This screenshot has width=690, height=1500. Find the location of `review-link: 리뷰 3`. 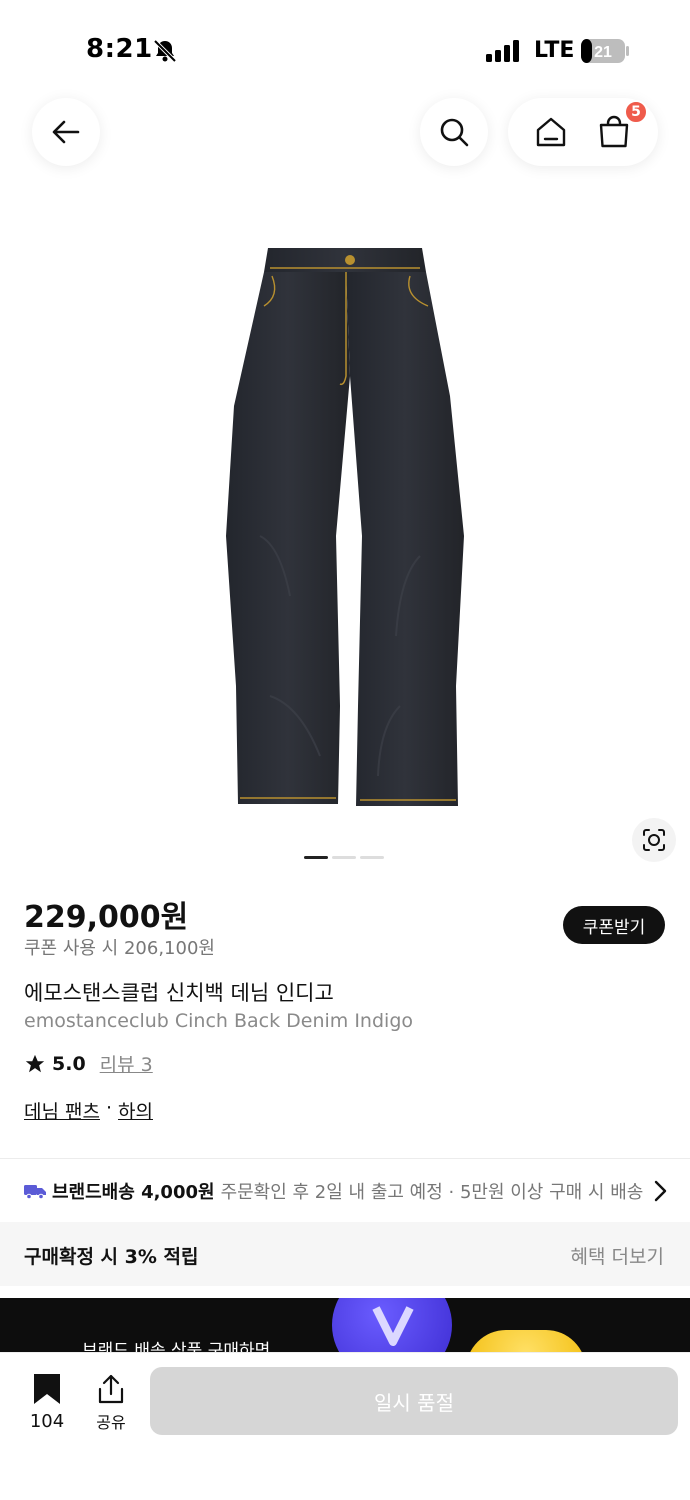

review-link: 리뷰 3 is located at coordinates (126, 1063).